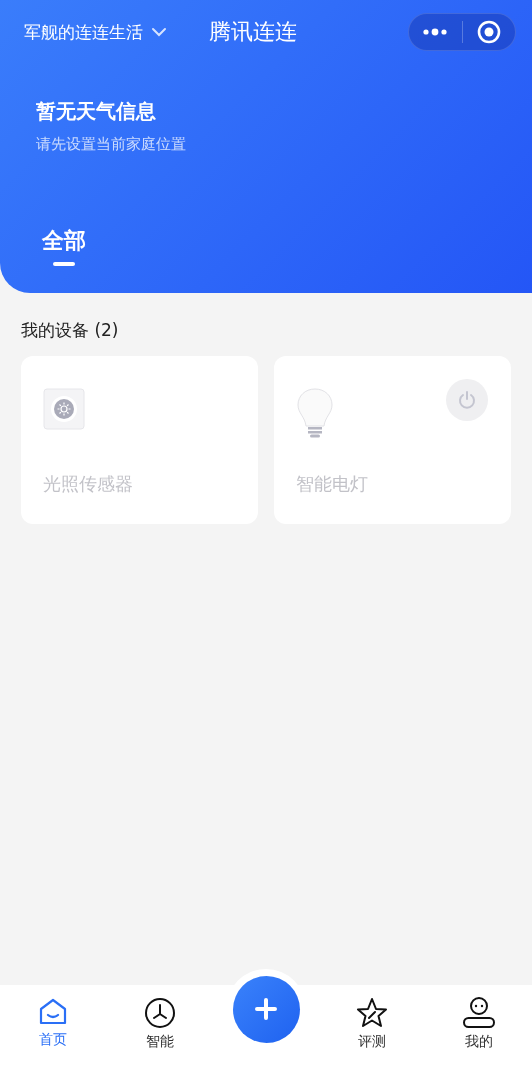 The image size is (532, 1066). Describe the element at coordinates (372, 1013) in the screenshot. I see `star-icon` at that location.